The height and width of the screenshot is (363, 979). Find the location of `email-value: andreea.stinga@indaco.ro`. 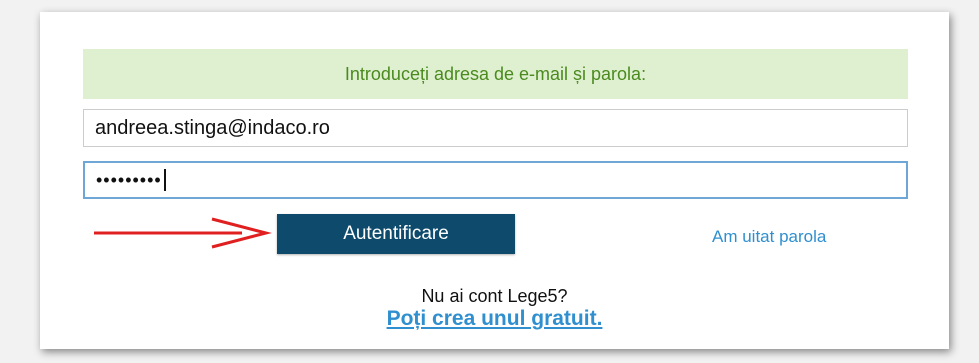

email-value: andreea.stinga@indaco.ro is located at coordinates (212, 127).